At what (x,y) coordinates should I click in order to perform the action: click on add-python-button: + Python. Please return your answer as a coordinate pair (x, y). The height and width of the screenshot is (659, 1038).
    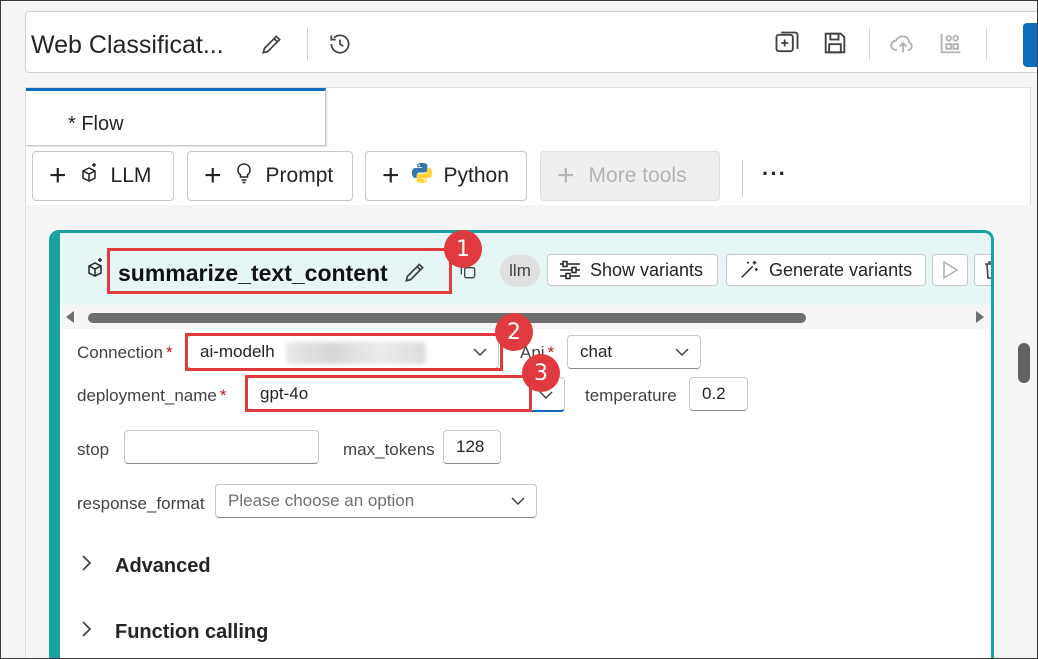
    Looking at the image, I should click on (446, 176).